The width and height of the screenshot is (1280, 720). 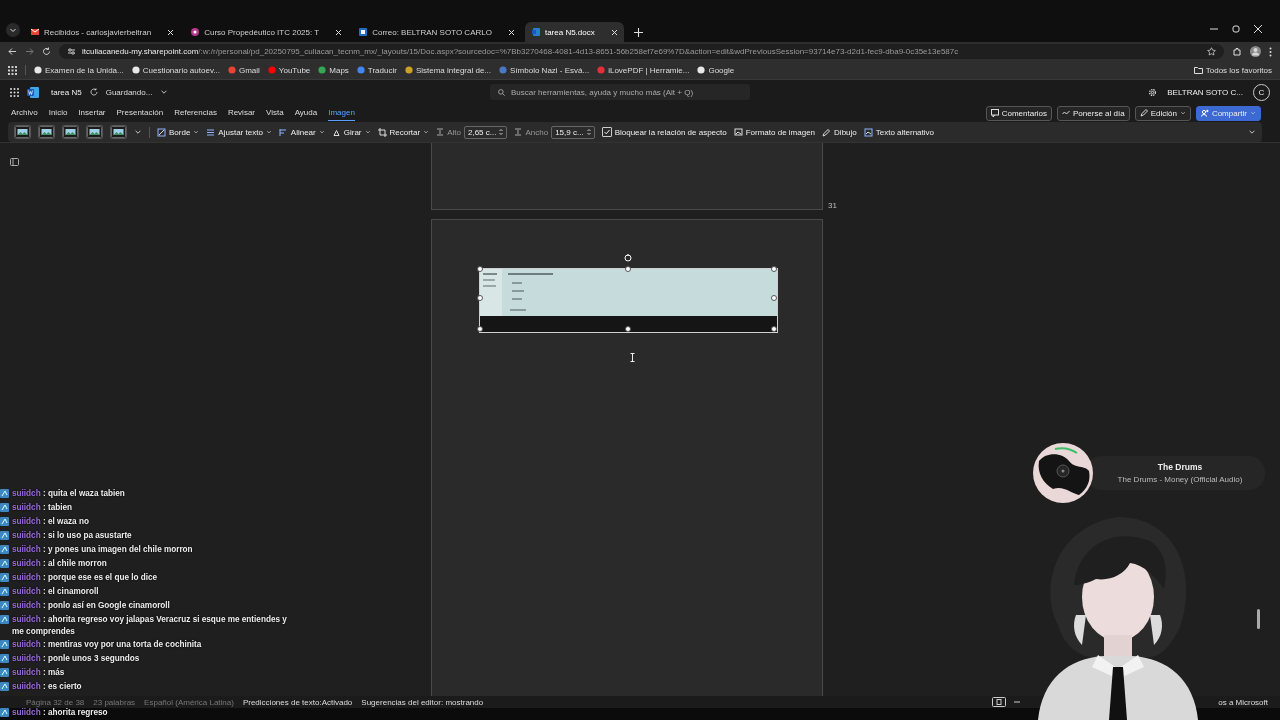 I want to click on chat-badge-icon, so click(x=4, y=712).